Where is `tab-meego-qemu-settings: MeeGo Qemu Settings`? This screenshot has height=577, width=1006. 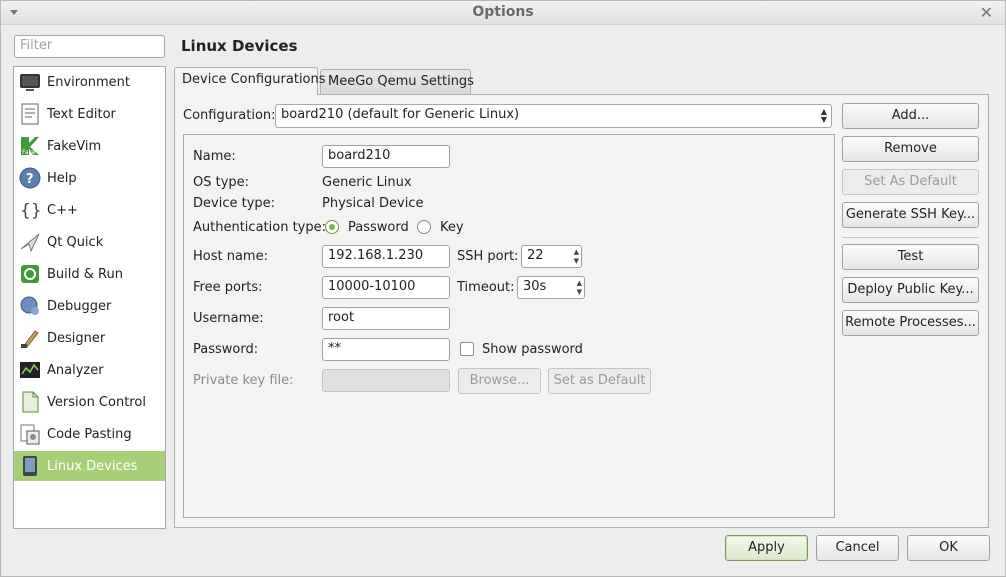
tab-meego-qemu-settings: MeeGo Qemu Settings is located at coordinates (397, 82).